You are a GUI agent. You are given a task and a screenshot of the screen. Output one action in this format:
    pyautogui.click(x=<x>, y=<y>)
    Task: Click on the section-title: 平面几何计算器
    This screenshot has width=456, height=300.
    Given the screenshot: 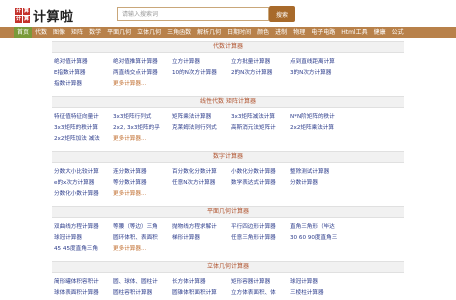 What is the action you would take?
    pyautogui.click(x=228, y=212)
    